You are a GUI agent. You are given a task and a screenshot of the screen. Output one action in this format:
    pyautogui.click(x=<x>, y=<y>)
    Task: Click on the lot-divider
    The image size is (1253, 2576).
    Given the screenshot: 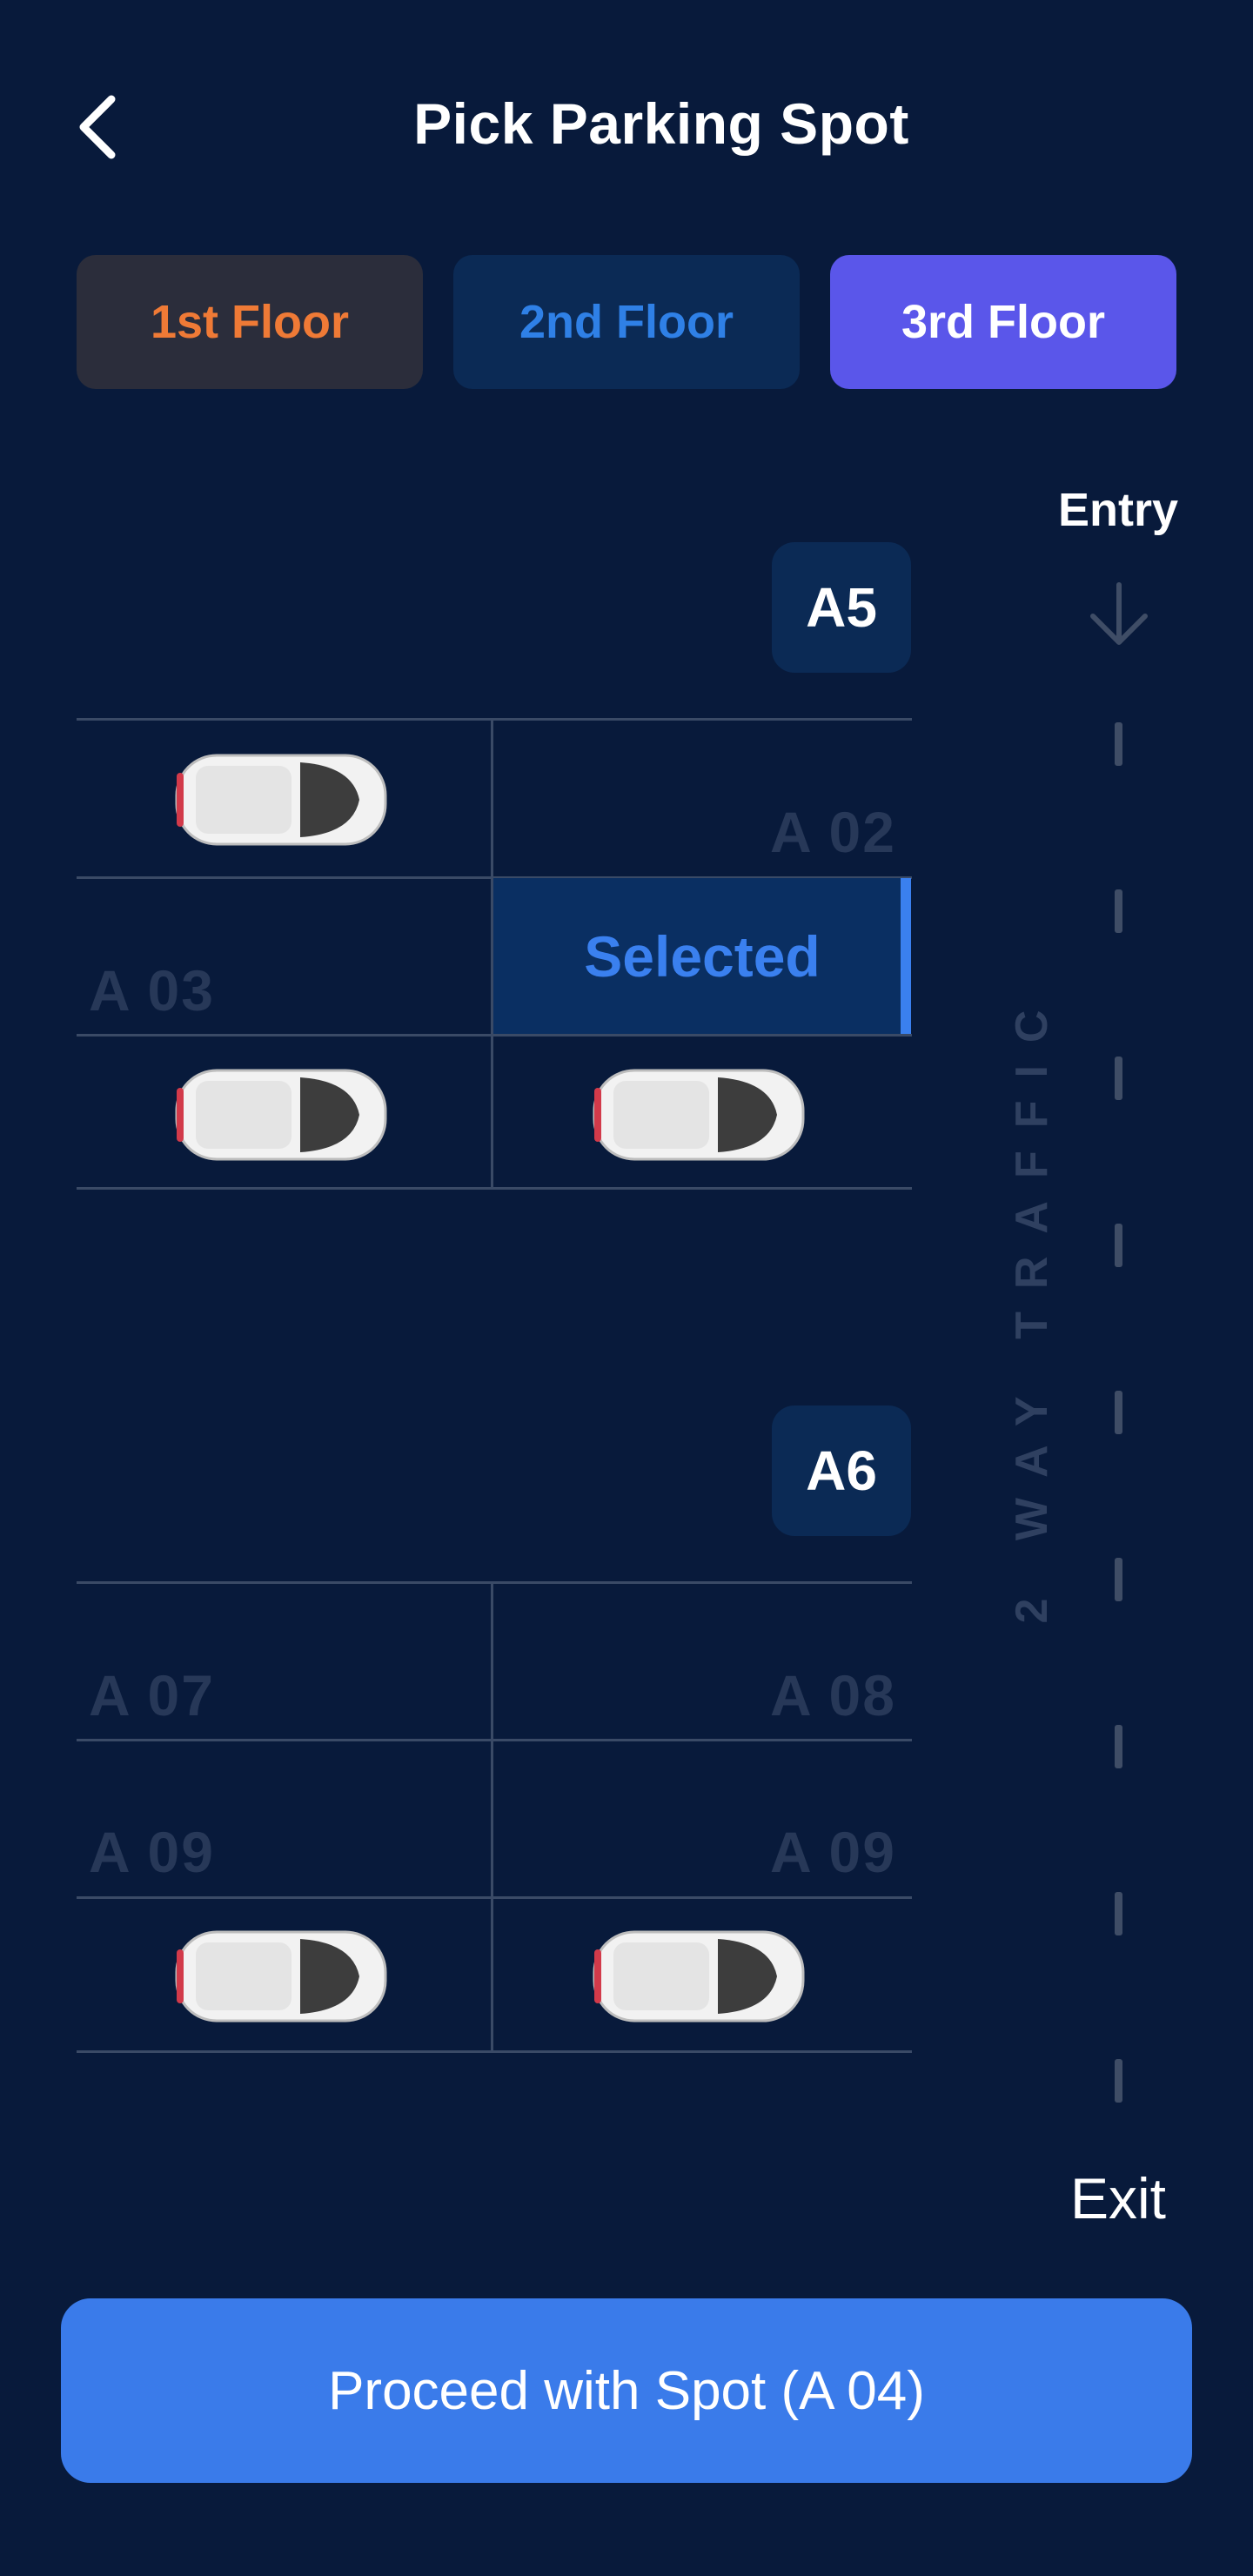 What is the action you would take?
    pyautogui.click(x=492, y=1817)
    